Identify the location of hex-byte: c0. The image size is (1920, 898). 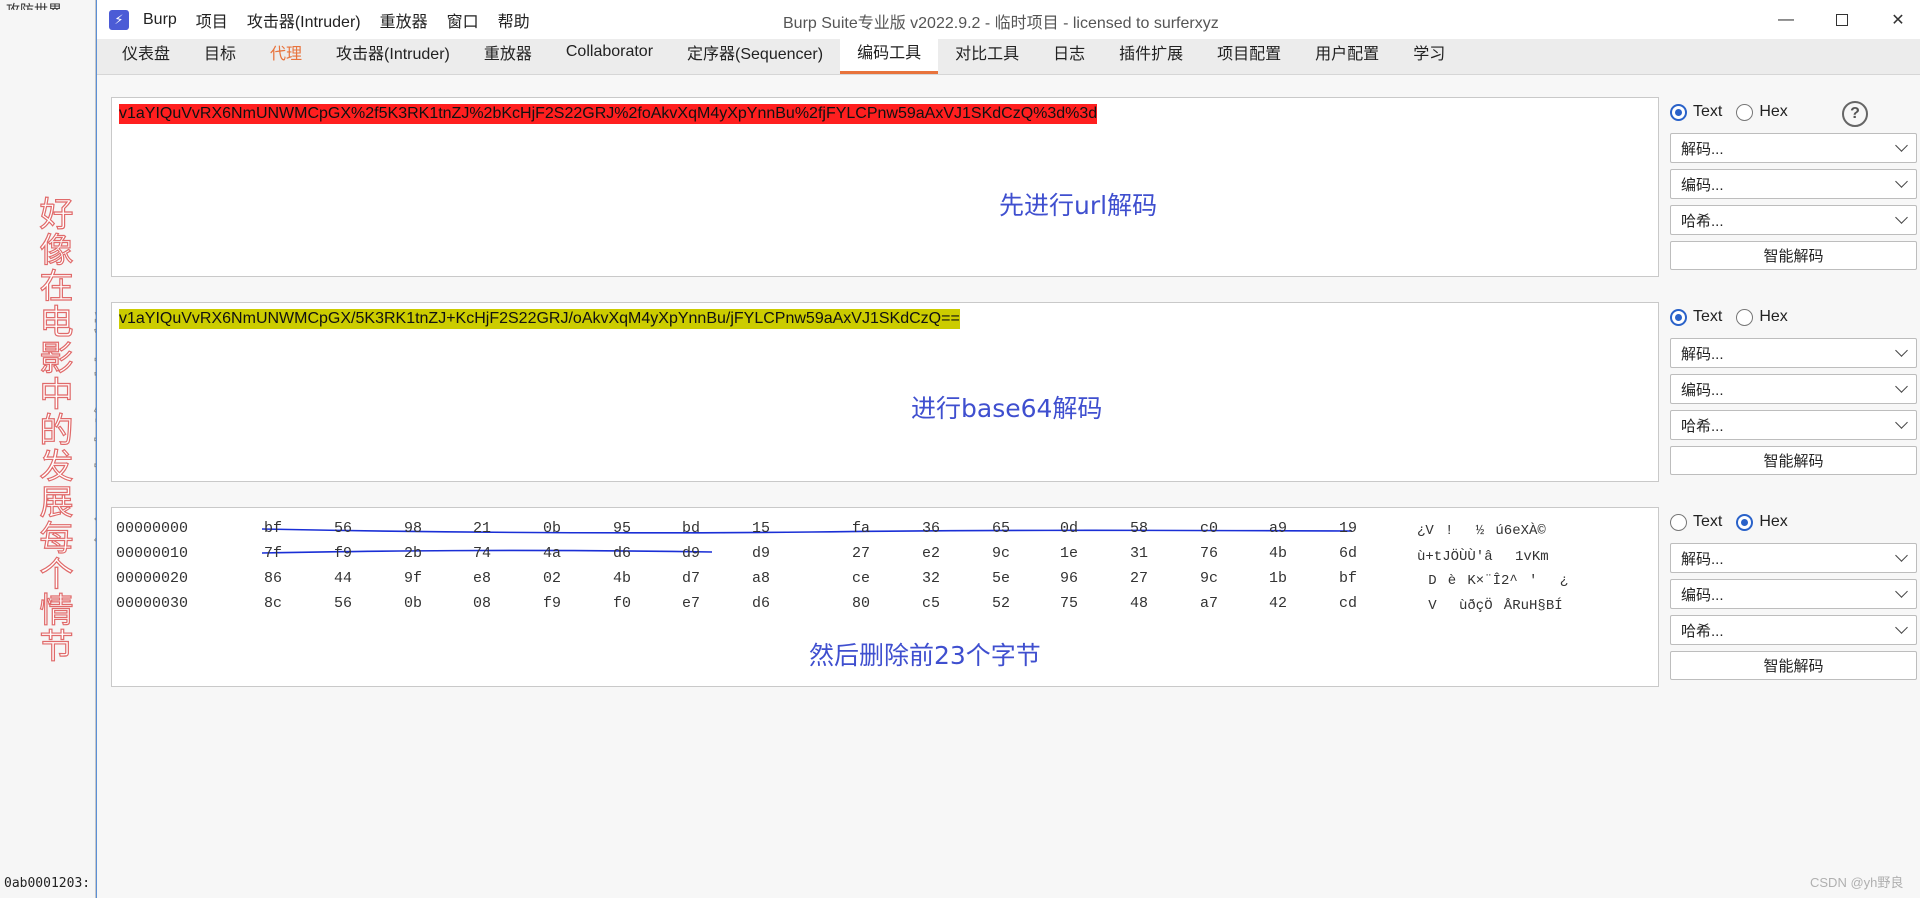
(1209, 528).